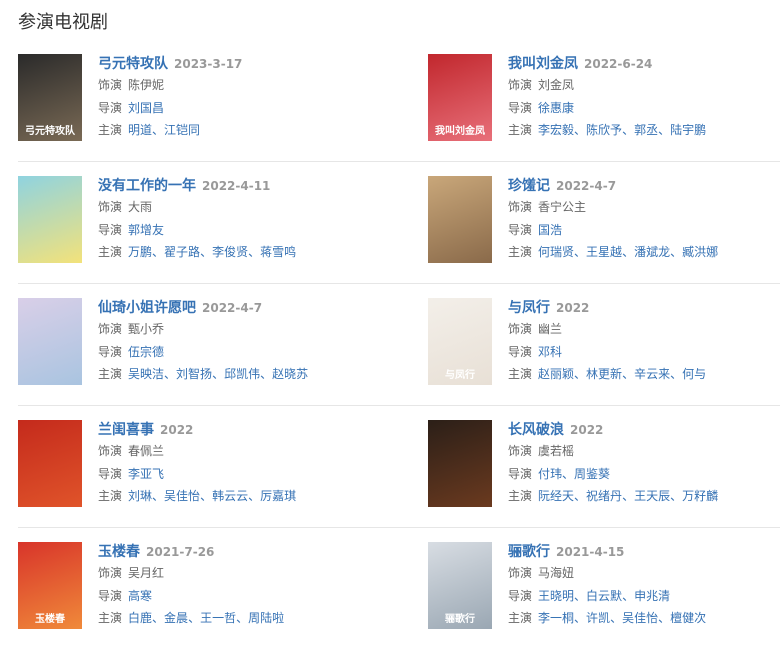  What do you see at coordinates (146, 230) in the screenshot?
I see `person-link: 郭增友` at bounding box center [146, 230].